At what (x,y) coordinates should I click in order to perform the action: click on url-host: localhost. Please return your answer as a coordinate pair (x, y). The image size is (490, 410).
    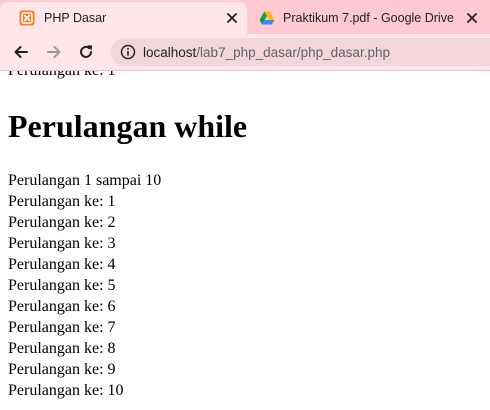
    Looking at the image, I should click on (170, 52).